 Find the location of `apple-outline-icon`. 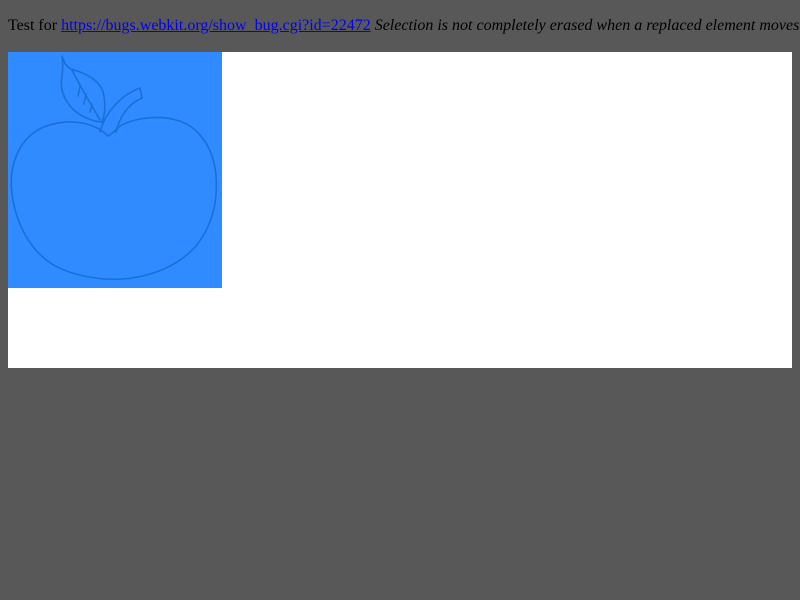

apple-outline-icon is located at coordinates (114, 168).